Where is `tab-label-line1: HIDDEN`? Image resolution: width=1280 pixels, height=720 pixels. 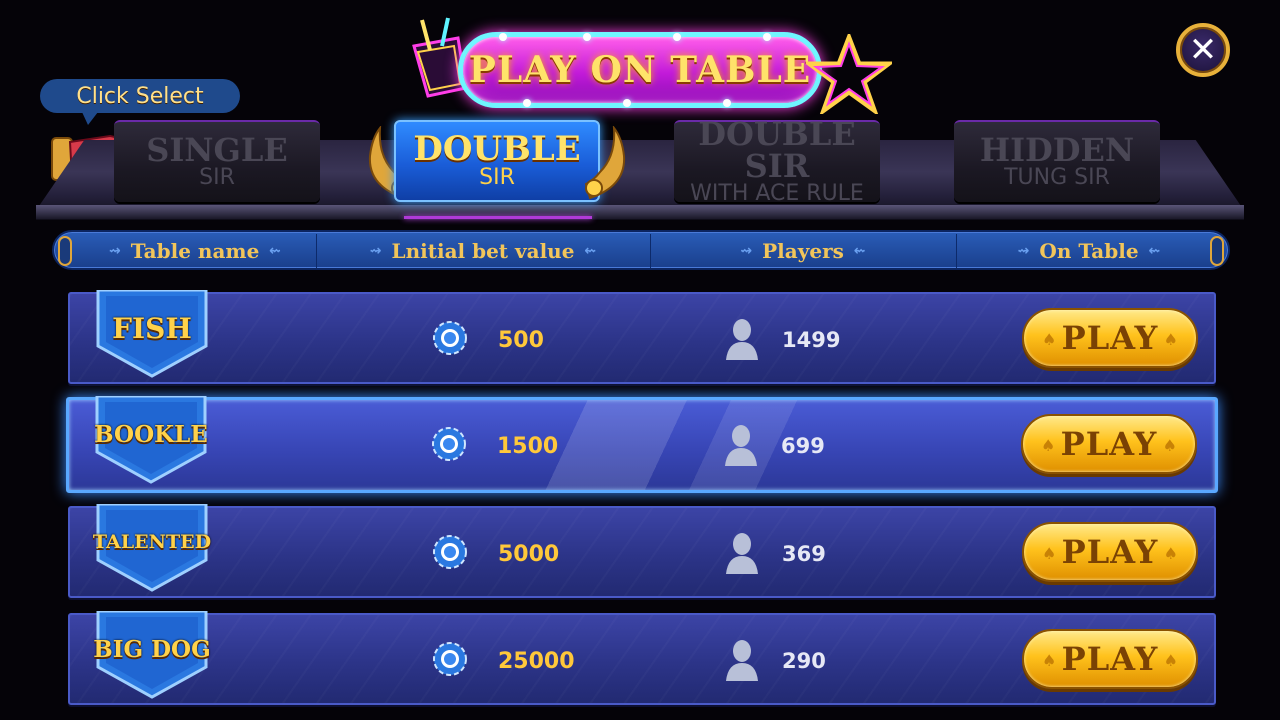 tab-label-line1: HIDDEN is located at coordinates (1057, 150).